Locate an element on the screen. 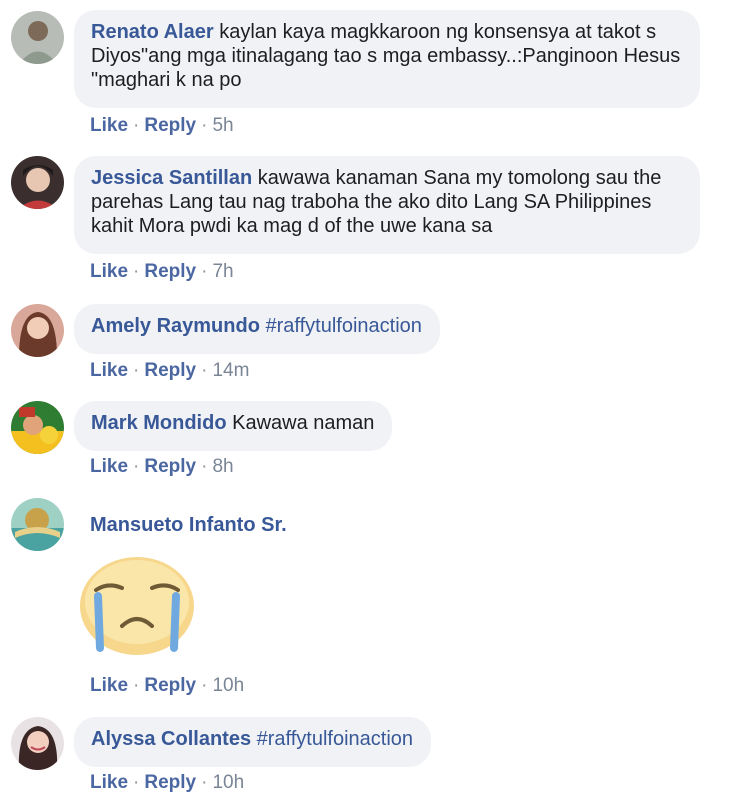  comment-actions: Like · Reply · 7h is located at coordinates (162, 272).